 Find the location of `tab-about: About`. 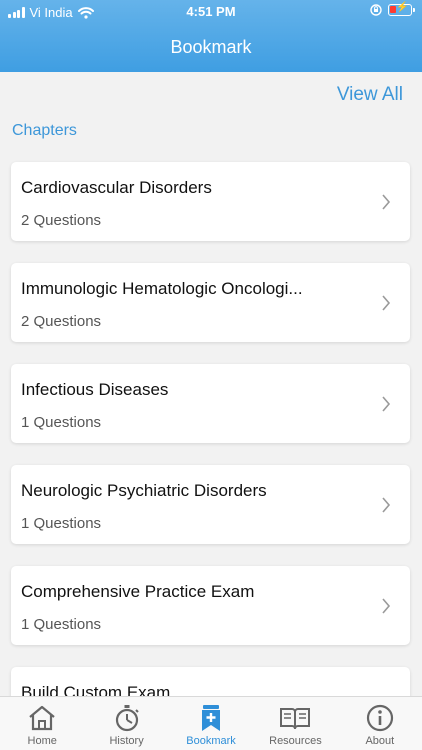

tab-about: About is located at coordinates (380, 723).